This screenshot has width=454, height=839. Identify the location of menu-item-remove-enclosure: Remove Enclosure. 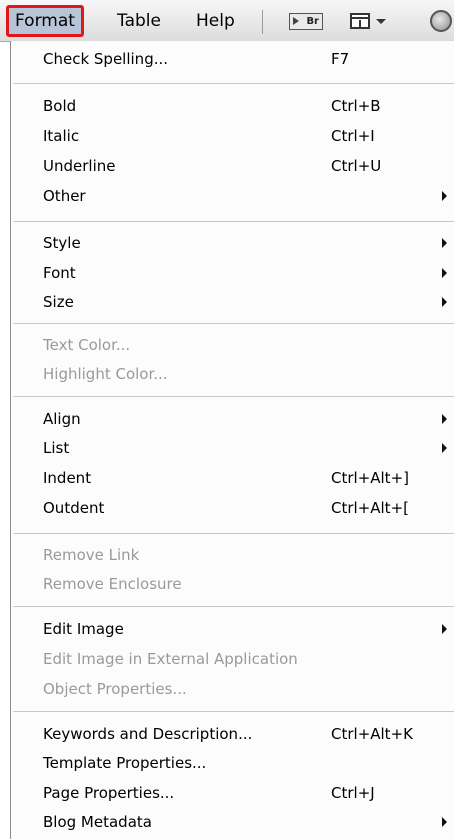
(232, 584).